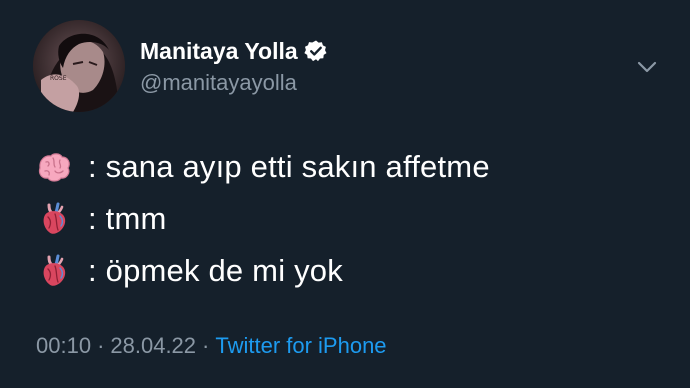 This screenshot has width=690, height=388. I want to click on tweet-line: : sana ayıp etti sakın affetme, so click(263, 167).